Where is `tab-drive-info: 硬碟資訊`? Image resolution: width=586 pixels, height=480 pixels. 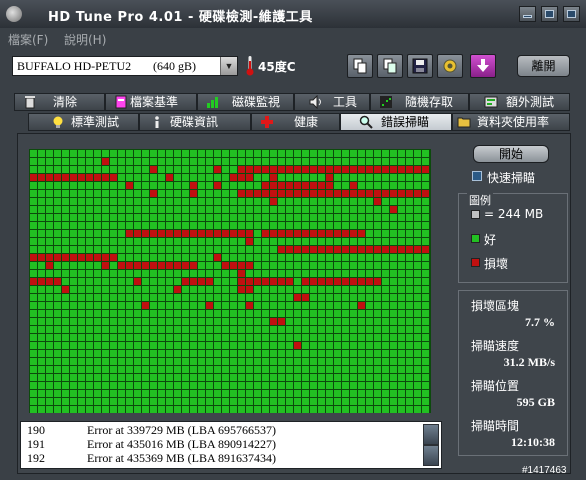
tab-drive-info: 硬碟資訊 is located at coordinates (195, 122).